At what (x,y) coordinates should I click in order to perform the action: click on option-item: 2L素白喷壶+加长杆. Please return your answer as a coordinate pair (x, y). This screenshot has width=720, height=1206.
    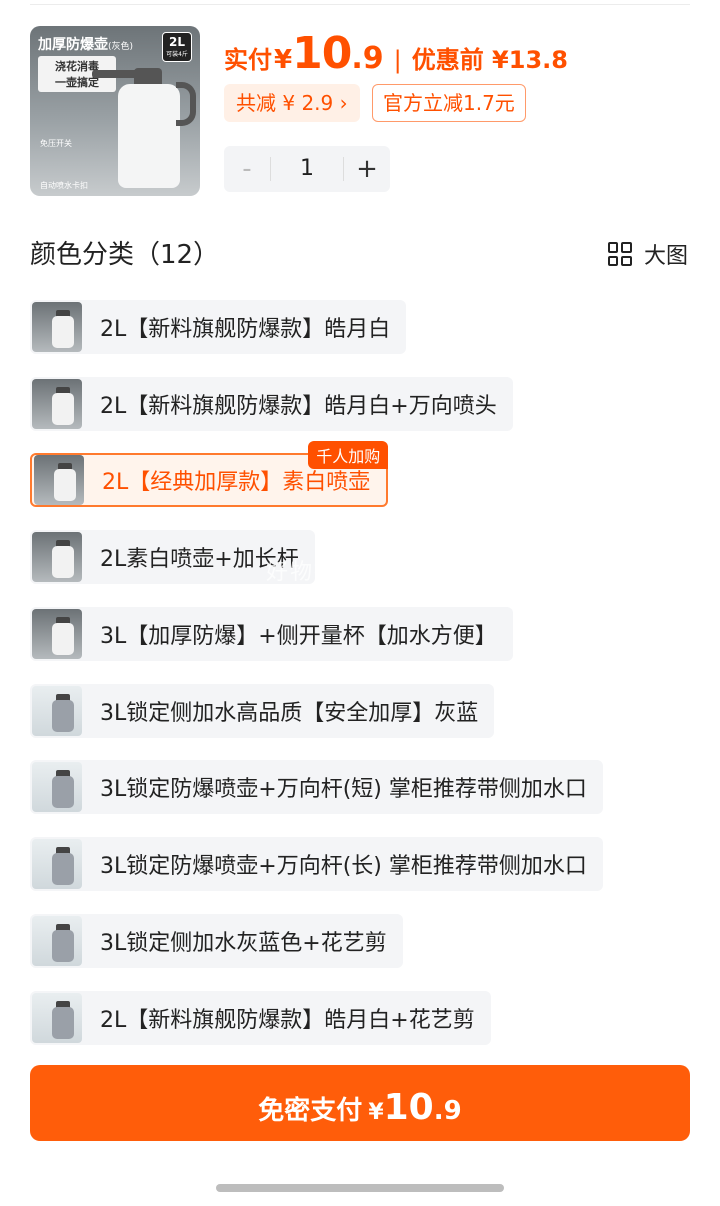
    Looking at the image, I should click on (172, 557).